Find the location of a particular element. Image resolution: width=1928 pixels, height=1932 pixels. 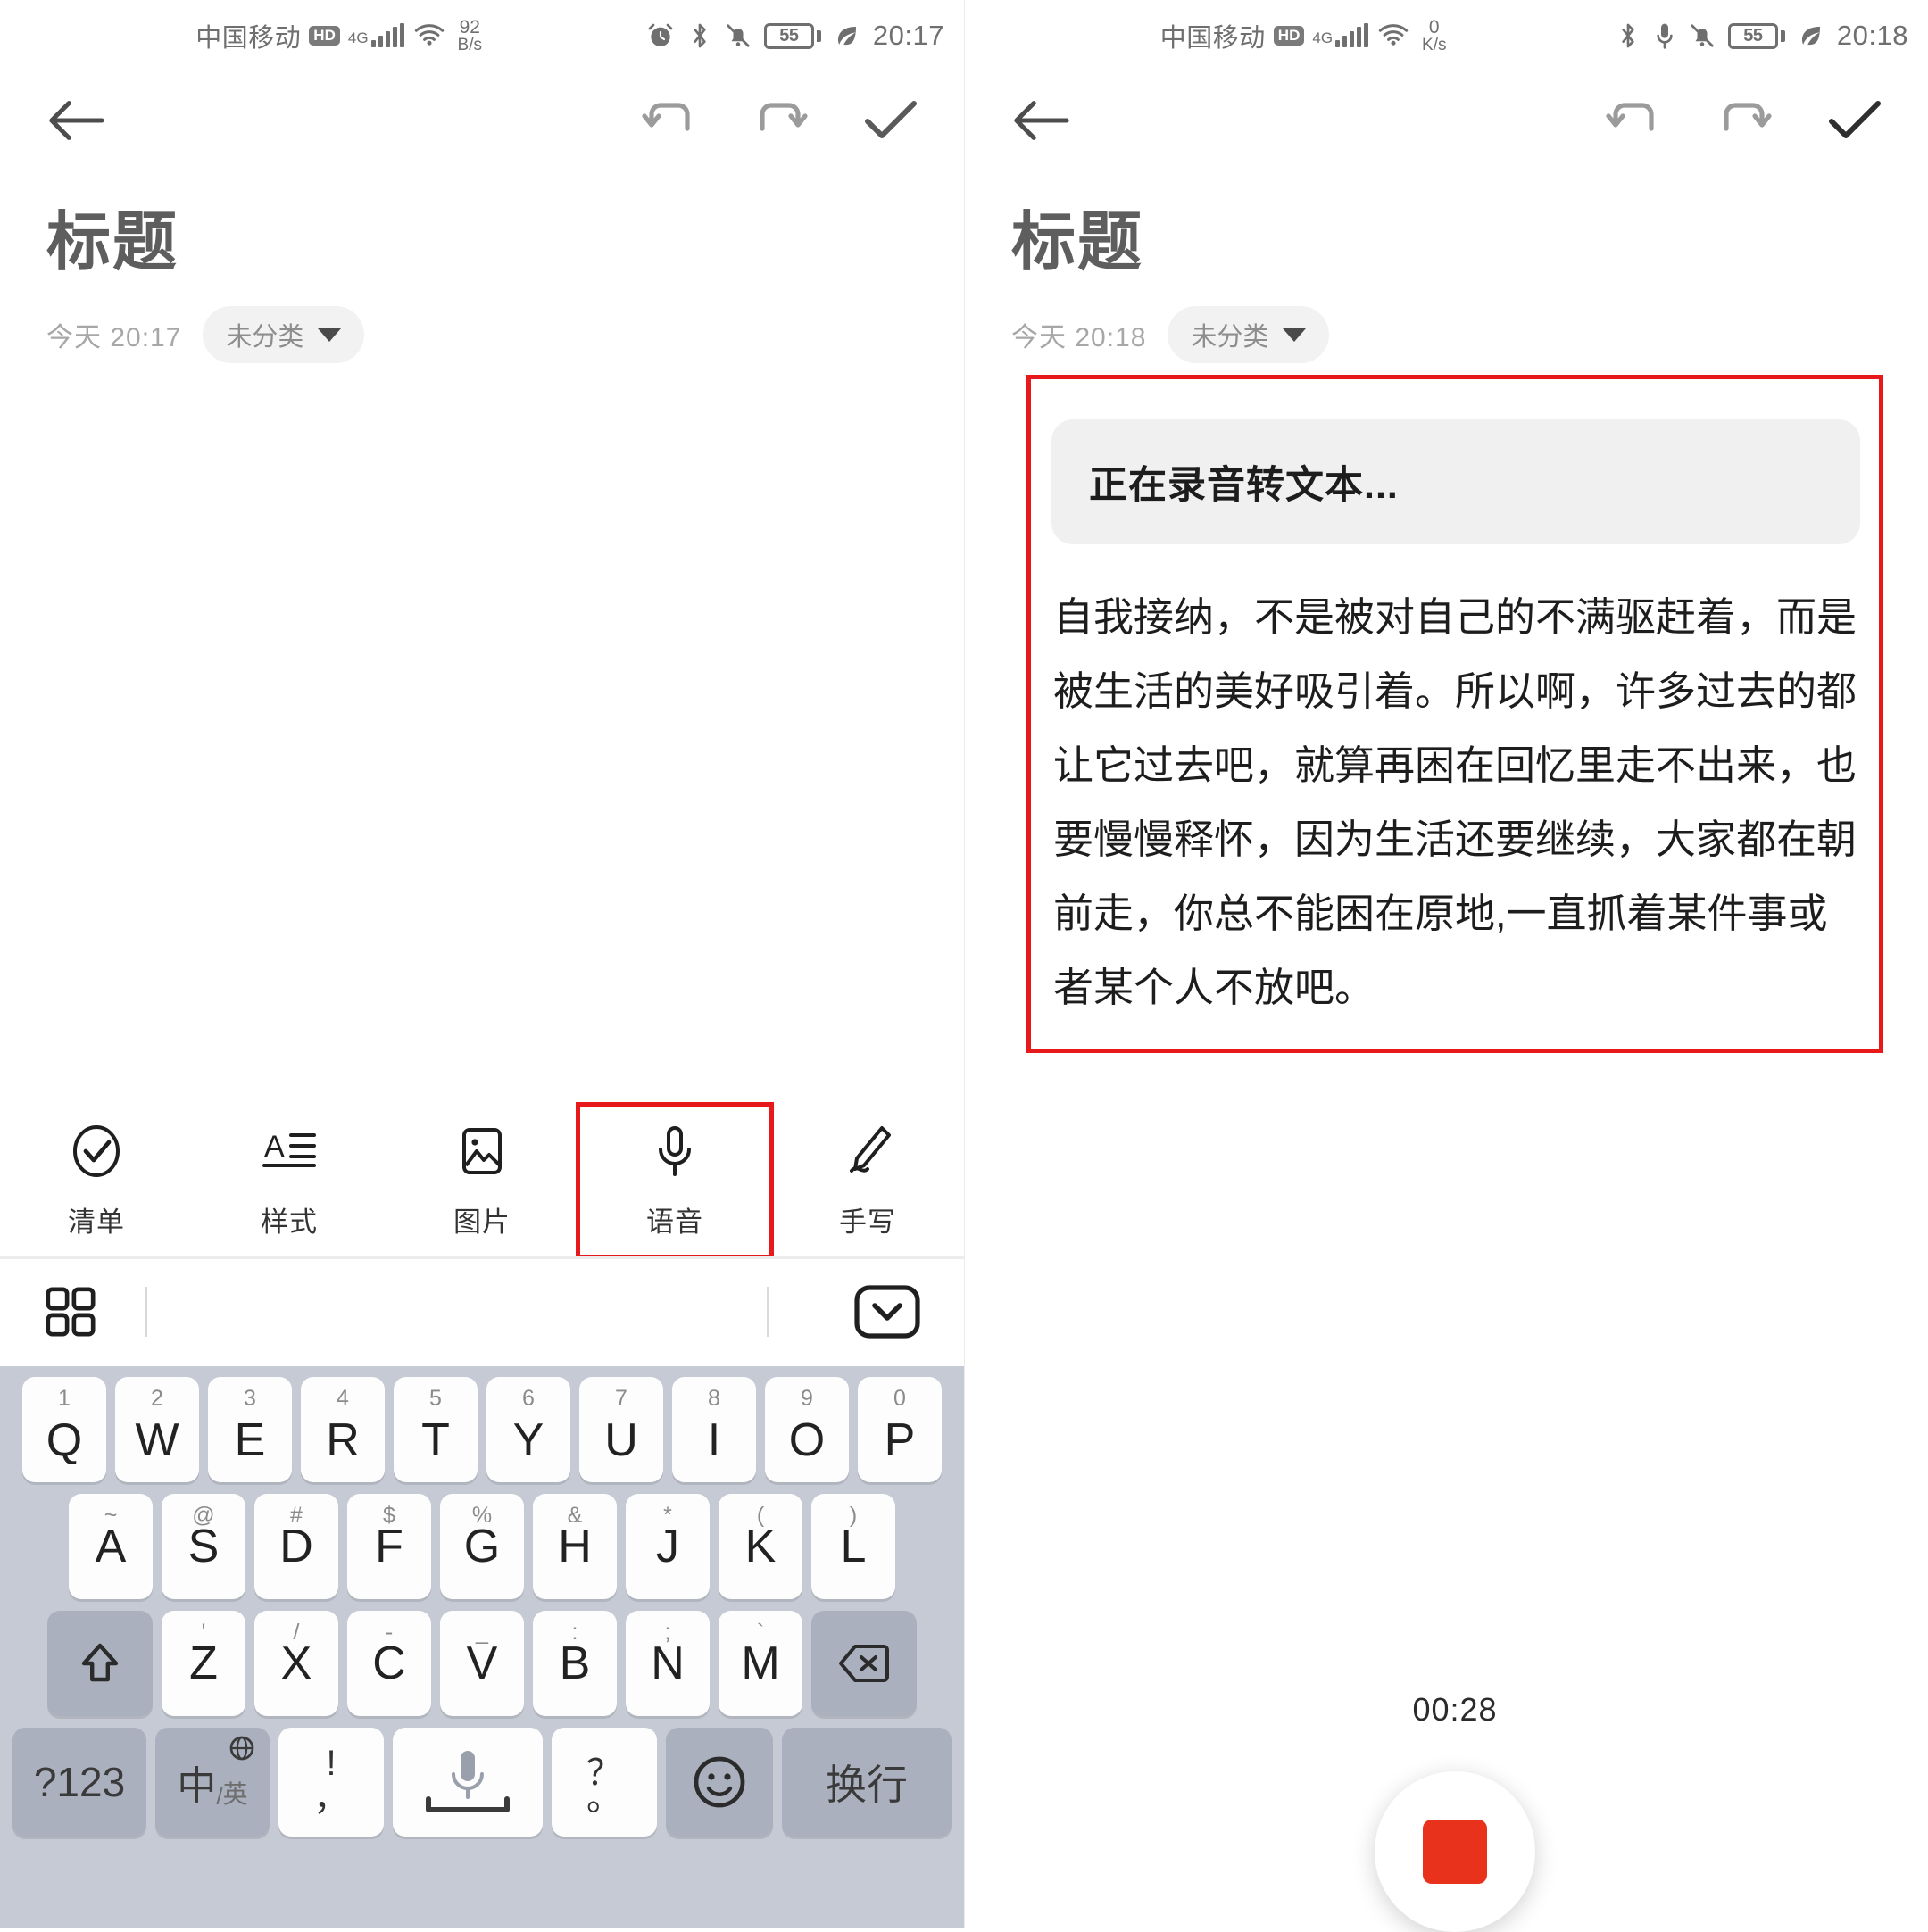

key-j: * J is located at coordinates (668, 1546).